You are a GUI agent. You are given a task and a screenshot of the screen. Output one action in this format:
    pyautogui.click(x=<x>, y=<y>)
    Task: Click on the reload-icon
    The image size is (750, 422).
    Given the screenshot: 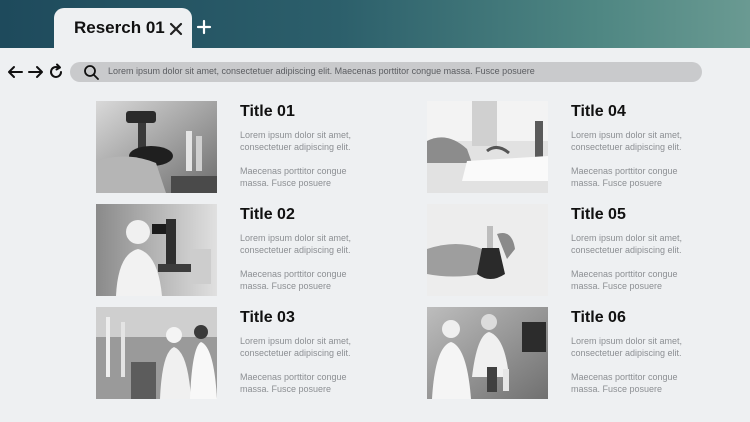 What is the action you would take?
    pyautogui.click(x=56, y=72)
    